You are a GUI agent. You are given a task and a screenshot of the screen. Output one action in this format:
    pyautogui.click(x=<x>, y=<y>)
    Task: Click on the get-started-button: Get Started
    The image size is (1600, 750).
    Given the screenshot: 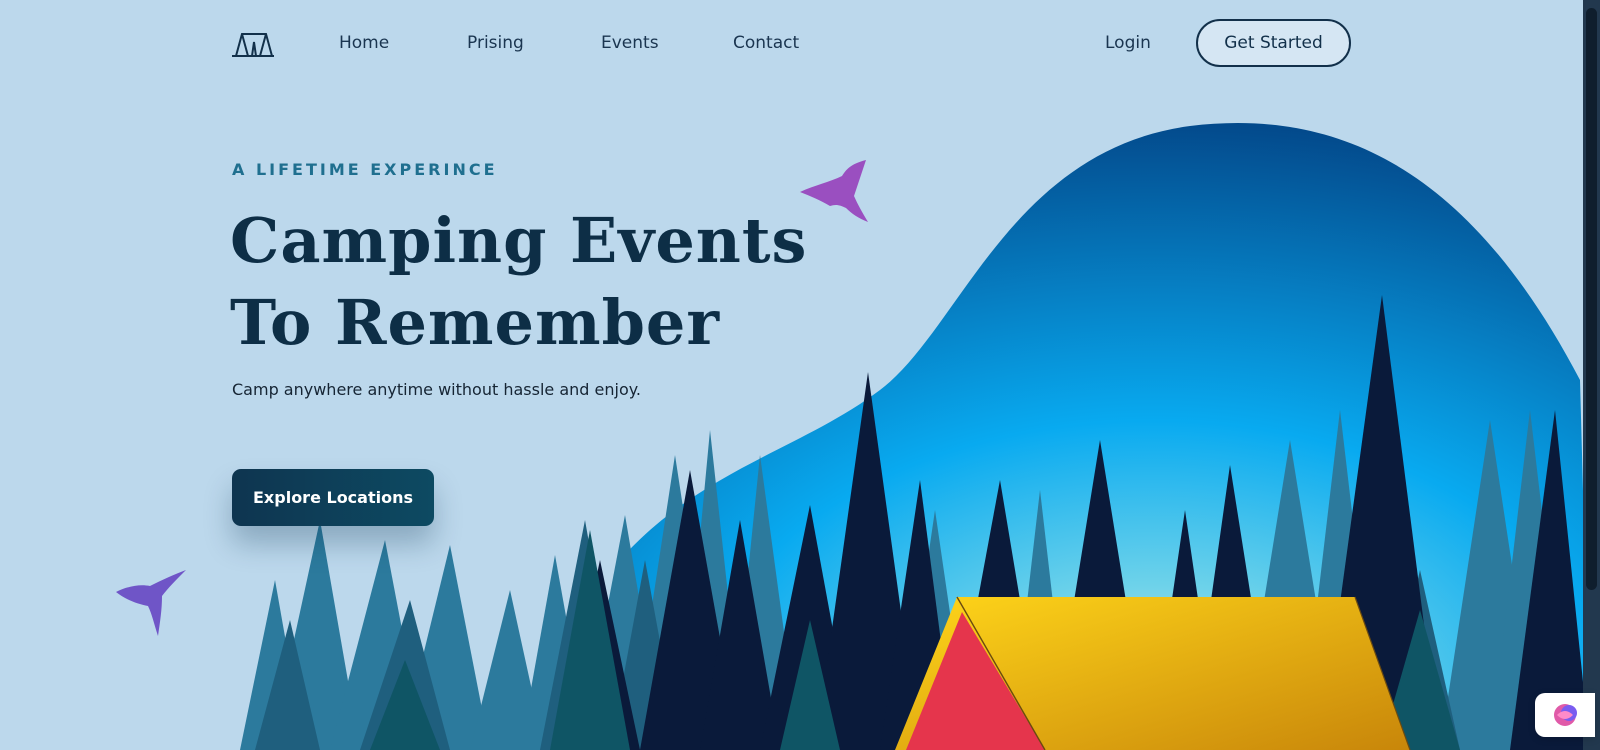 What is the action you would take?
    pyautogui.click(x=1273, y=43)
    